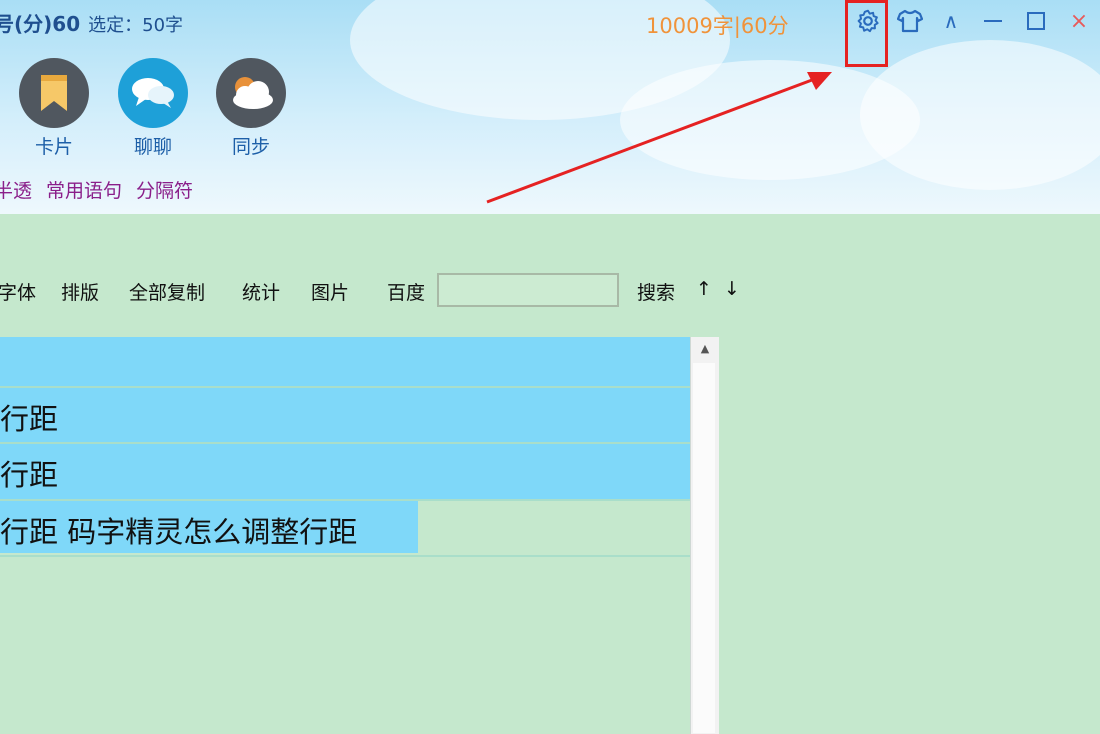 The image size is (1100, 734). What do you see at coordinates (18, 291) in the screenshot?
I see `font-button: 字体` at bounding box center [18, 291].